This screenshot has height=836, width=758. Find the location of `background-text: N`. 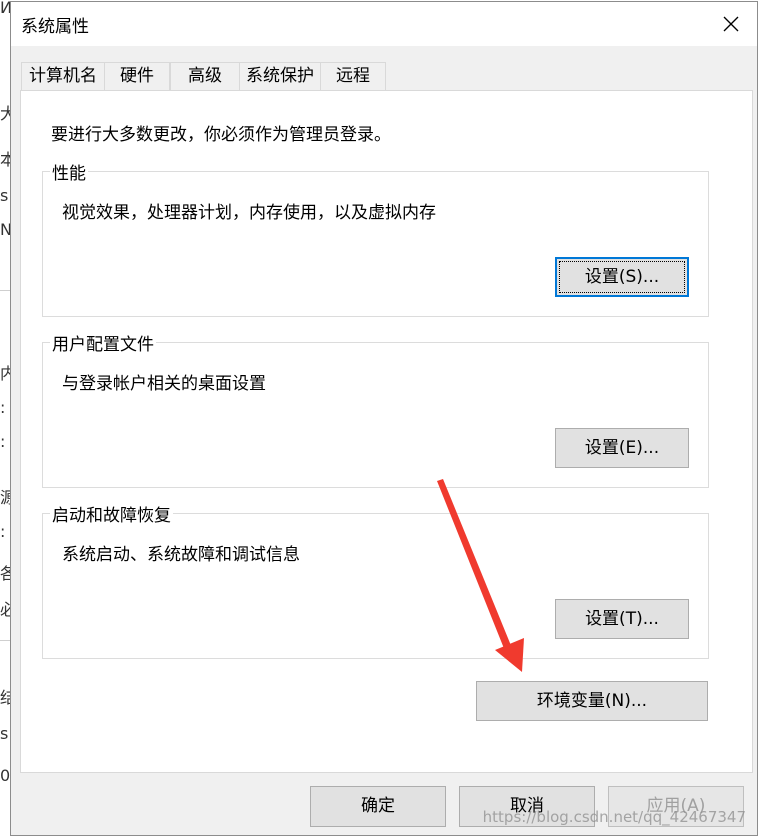

background-text: N is located at coordinates (5, 229).